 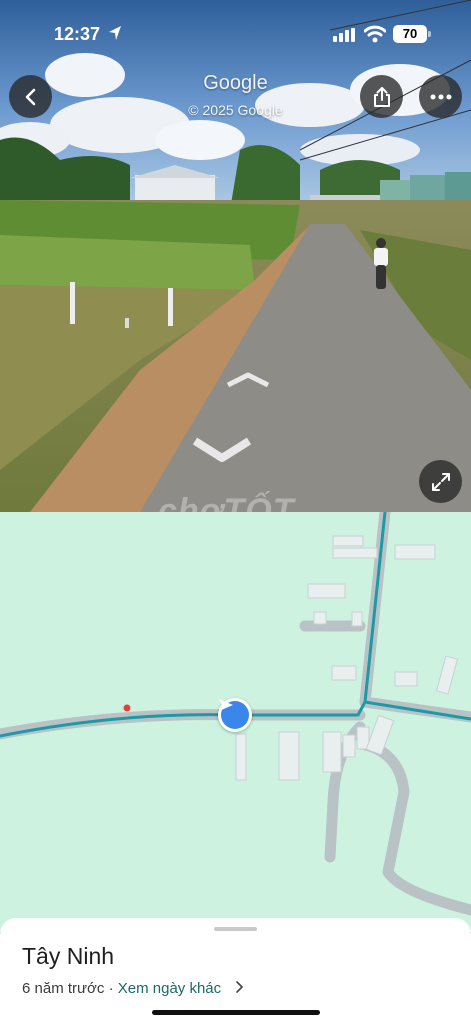 I want to click on capture-info: 6 năm trước · Xem ngày khác, so click(x=133, y=988).